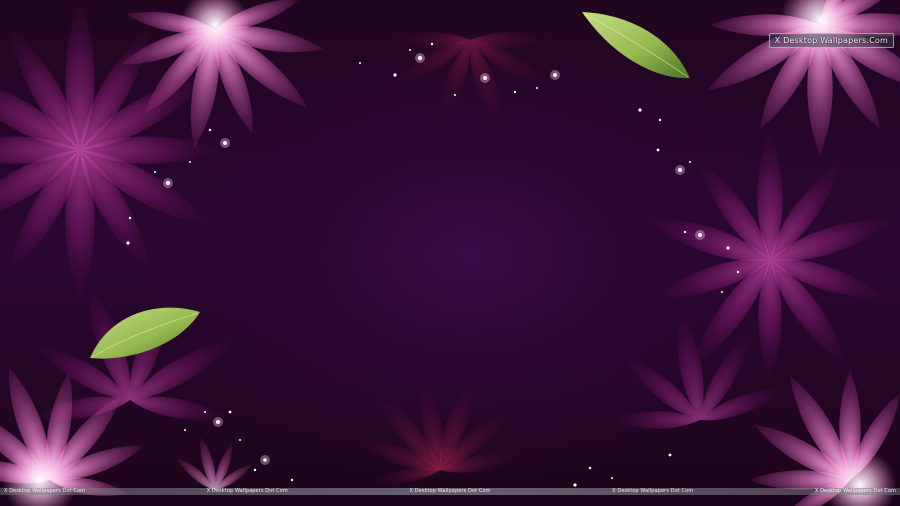 The height and width of the screenshot is (506, 900). I want to click on flower-dark-top, so click(470, 85).